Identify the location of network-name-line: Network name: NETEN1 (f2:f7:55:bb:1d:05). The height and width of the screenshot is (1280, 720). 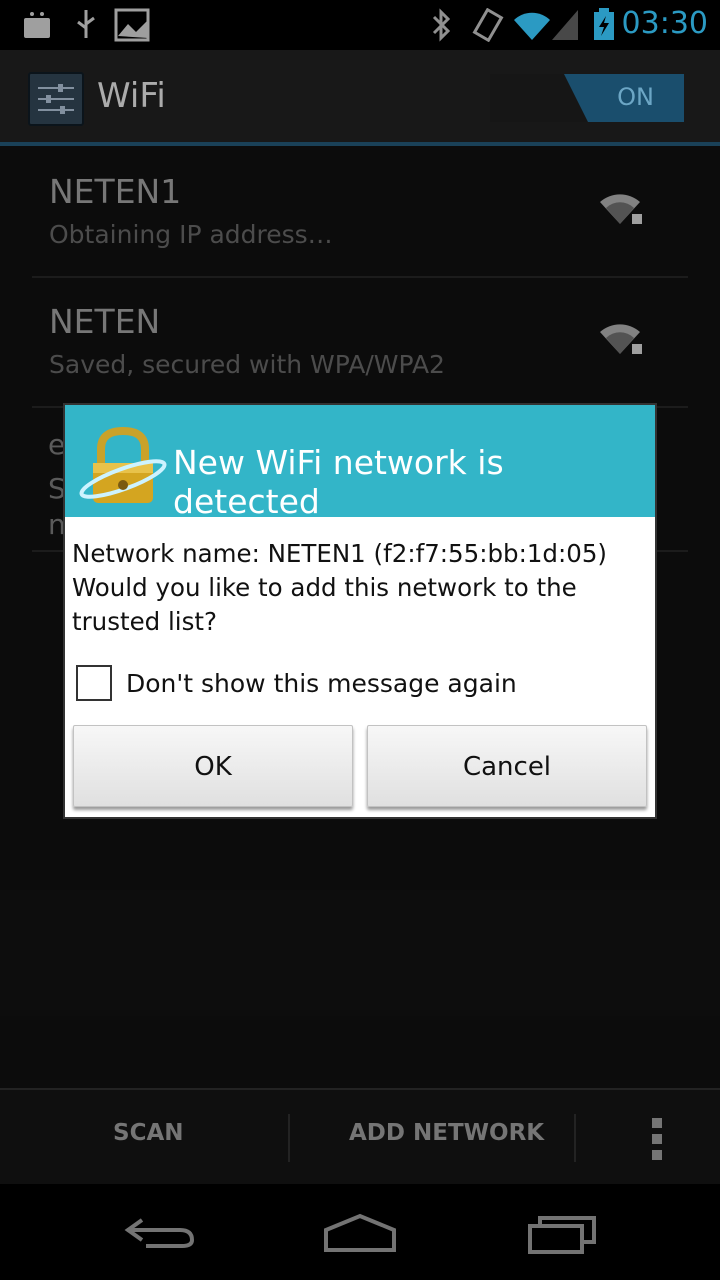
(339, 553).